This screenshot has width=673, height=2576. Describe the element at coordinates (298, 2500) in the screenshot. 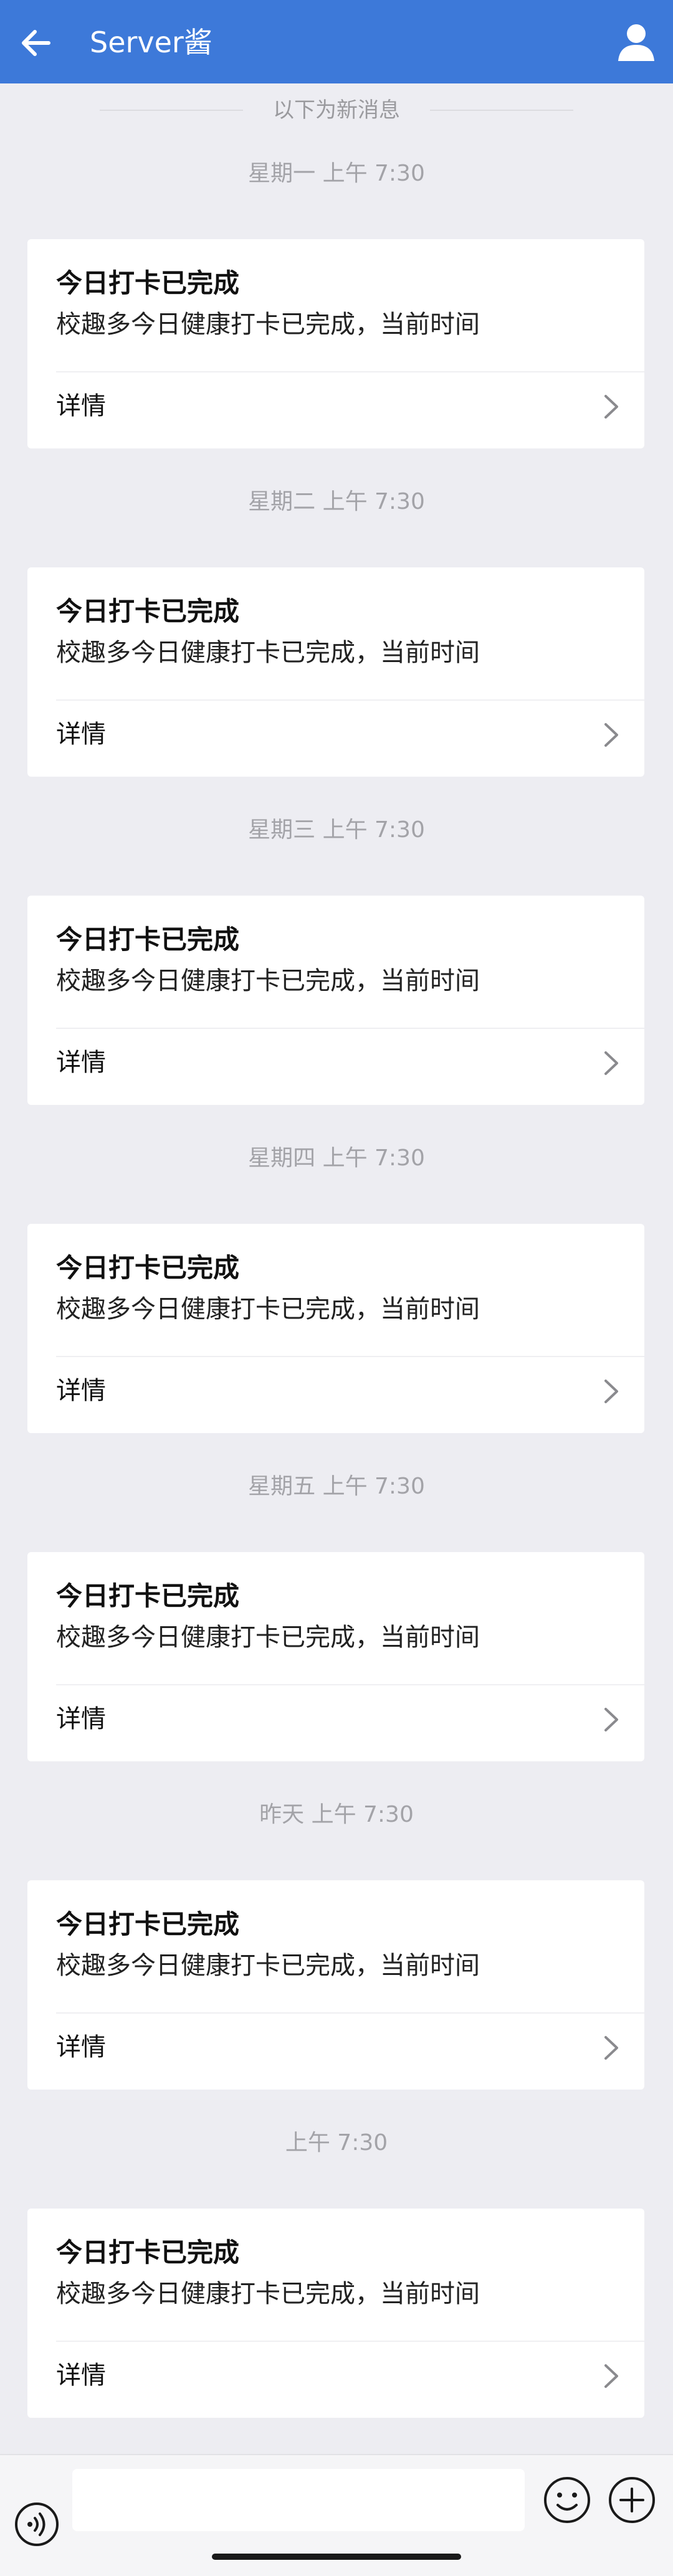

I see `message-input` at that location.